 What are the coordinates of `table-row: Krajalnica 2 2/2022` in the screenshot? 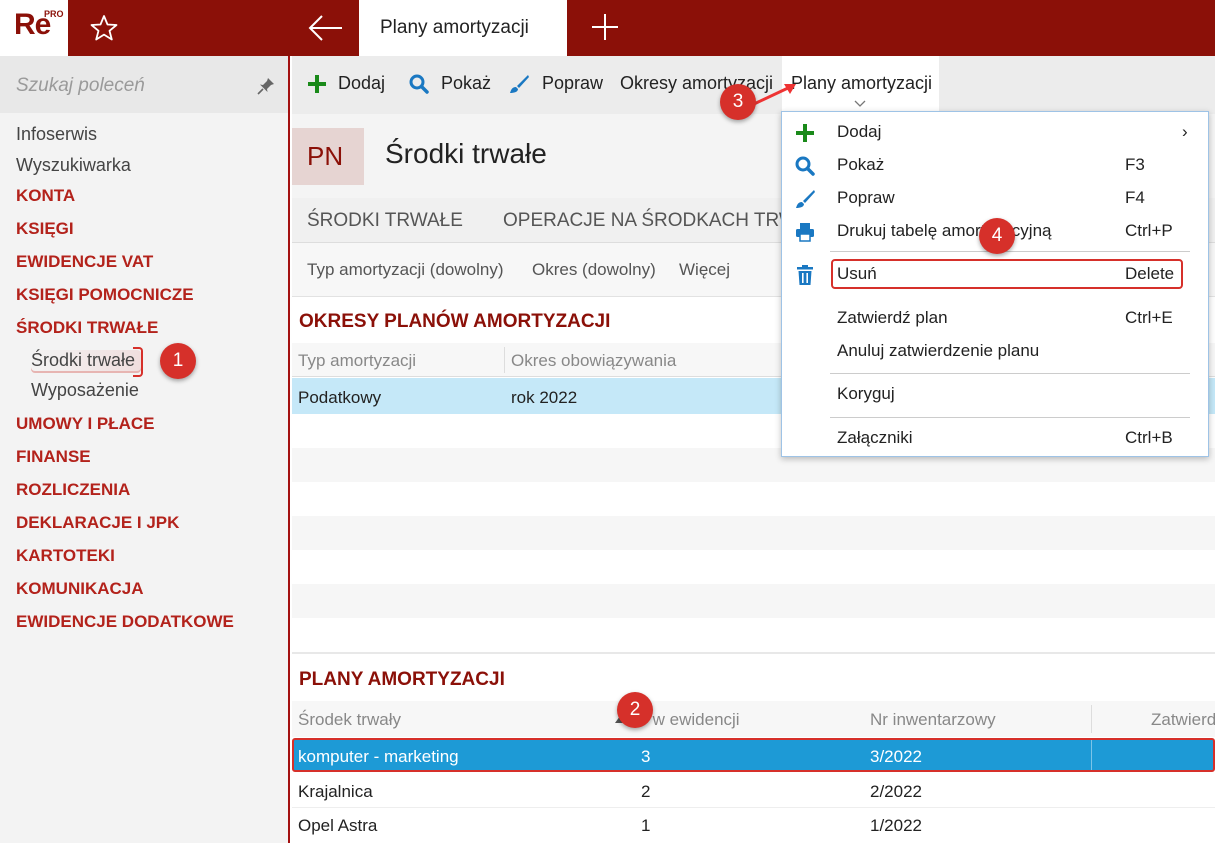 It's located at (753, 791).